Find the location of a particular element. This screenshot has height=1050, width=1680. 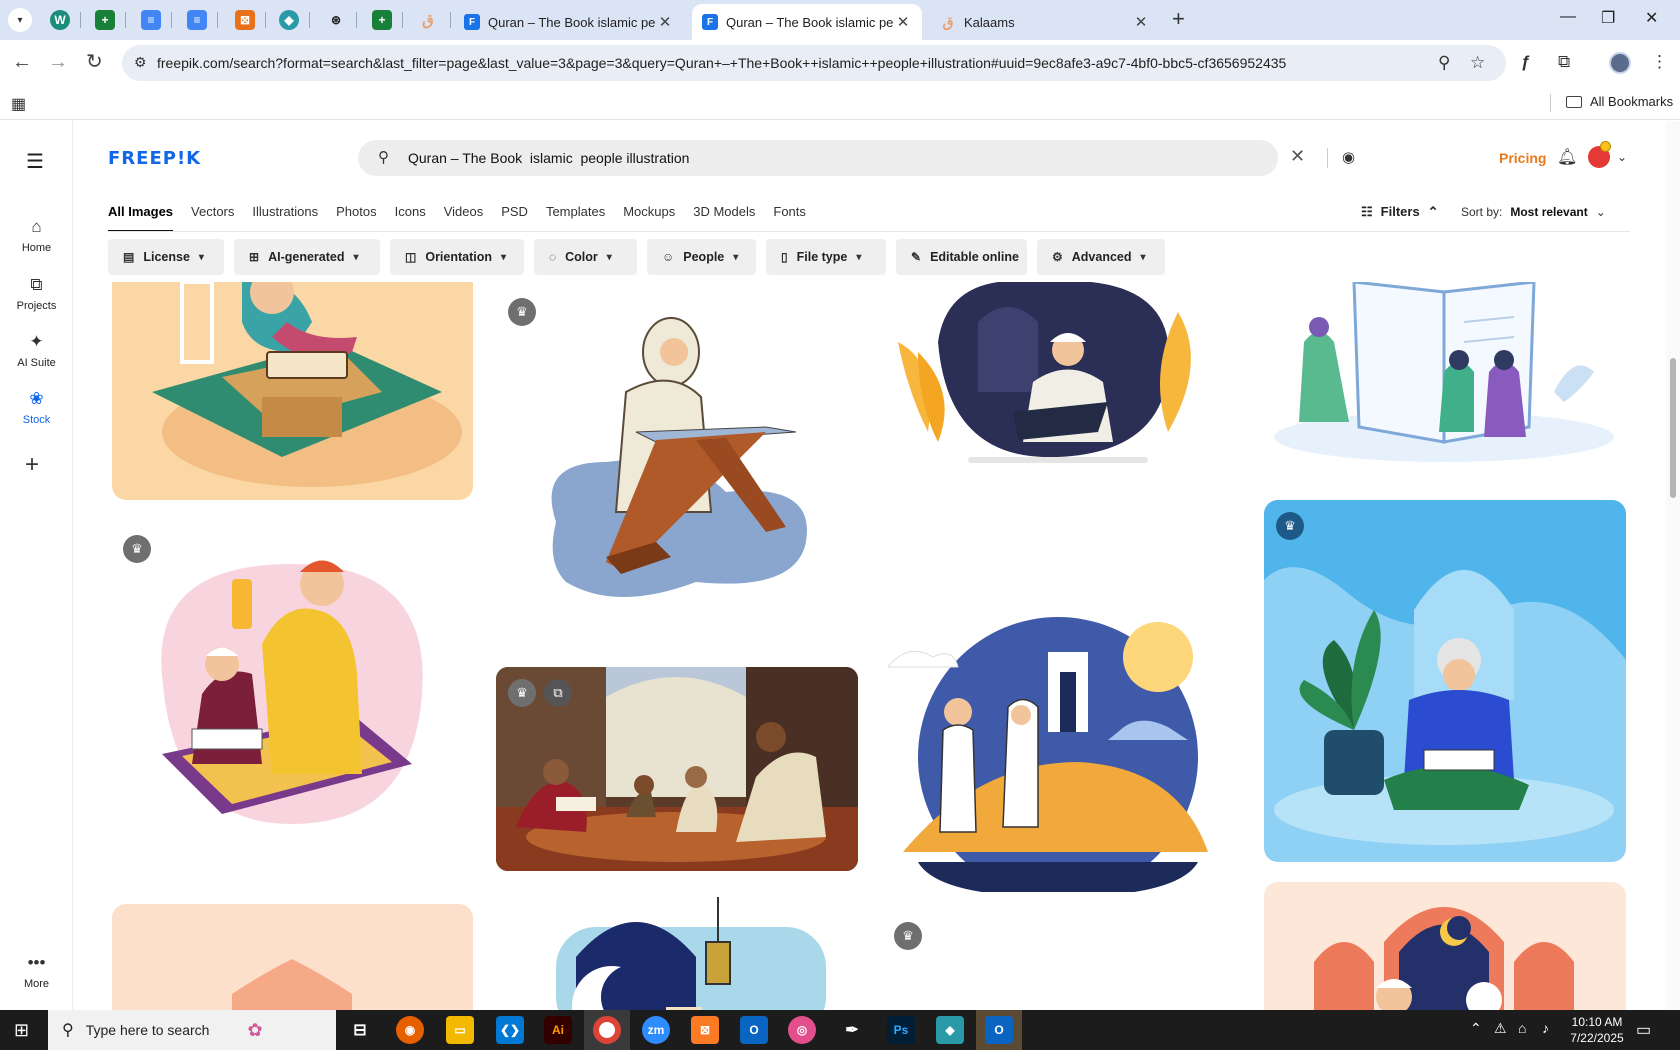

browser-tab-active: F Quran – The Book islamic peop ✕ is located at coordinates (807, 22).